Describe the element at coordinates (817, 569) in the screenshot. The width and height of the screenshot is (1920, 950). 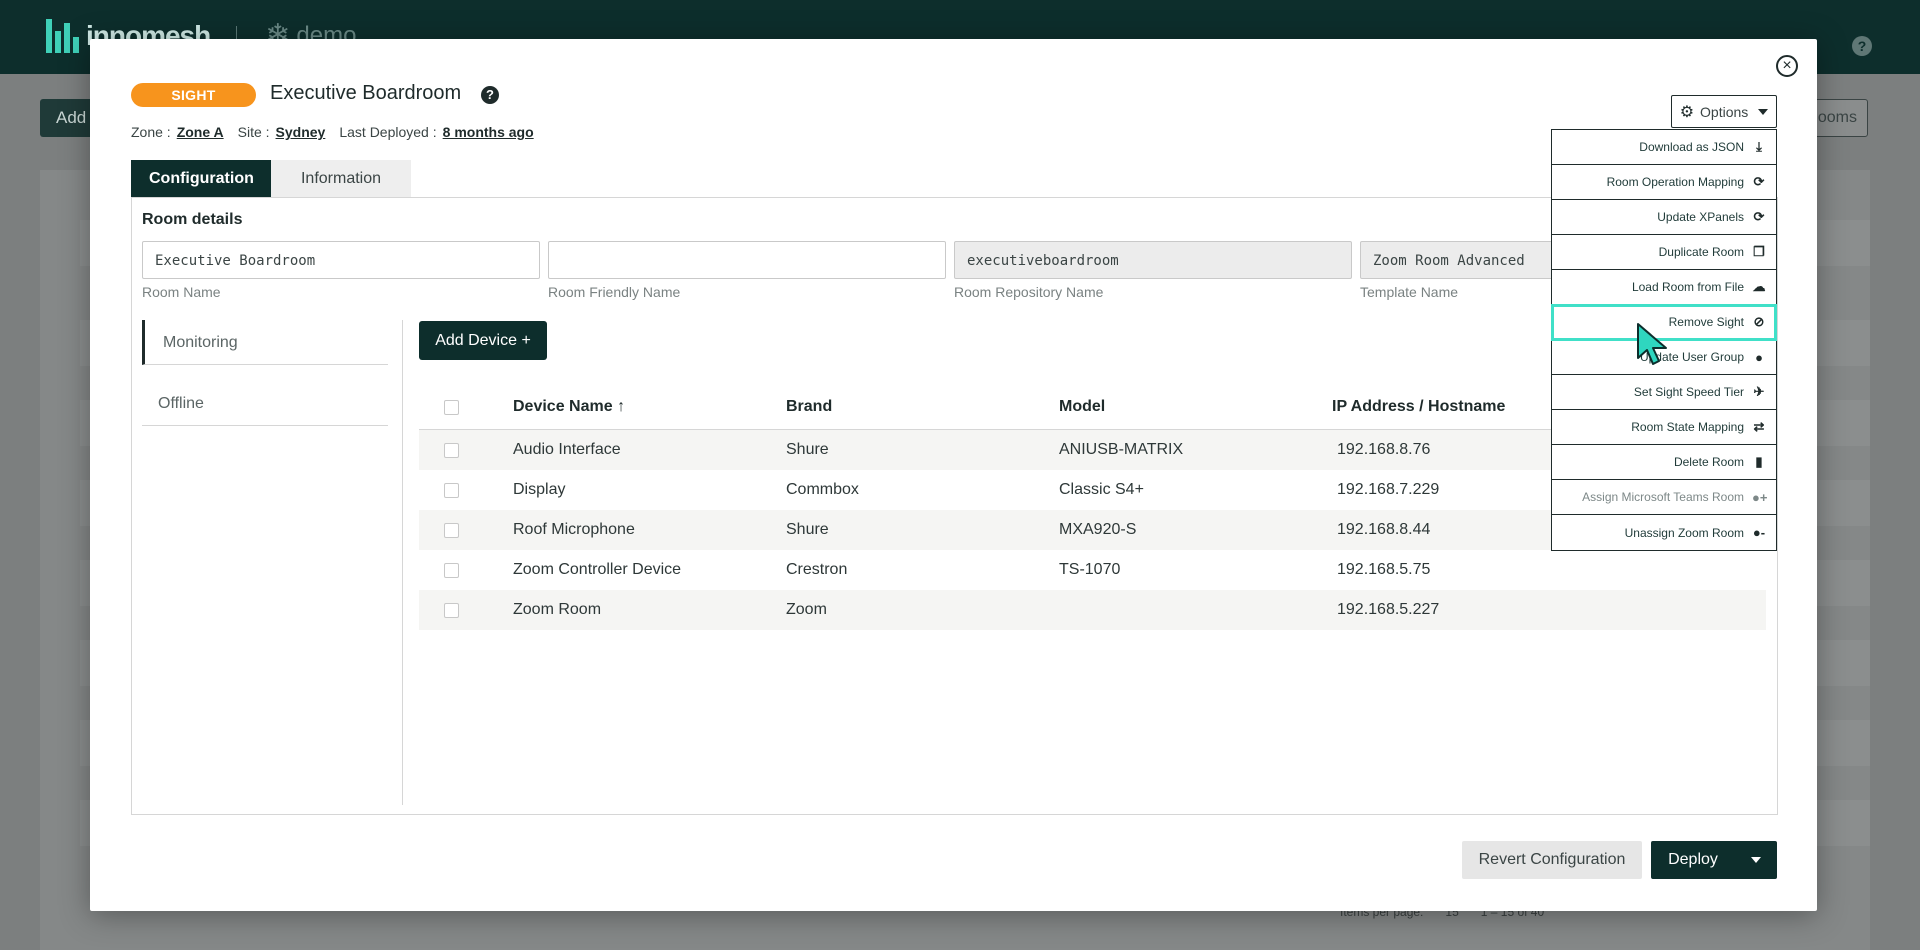
I see `cell-brand: Crestron` at that location.